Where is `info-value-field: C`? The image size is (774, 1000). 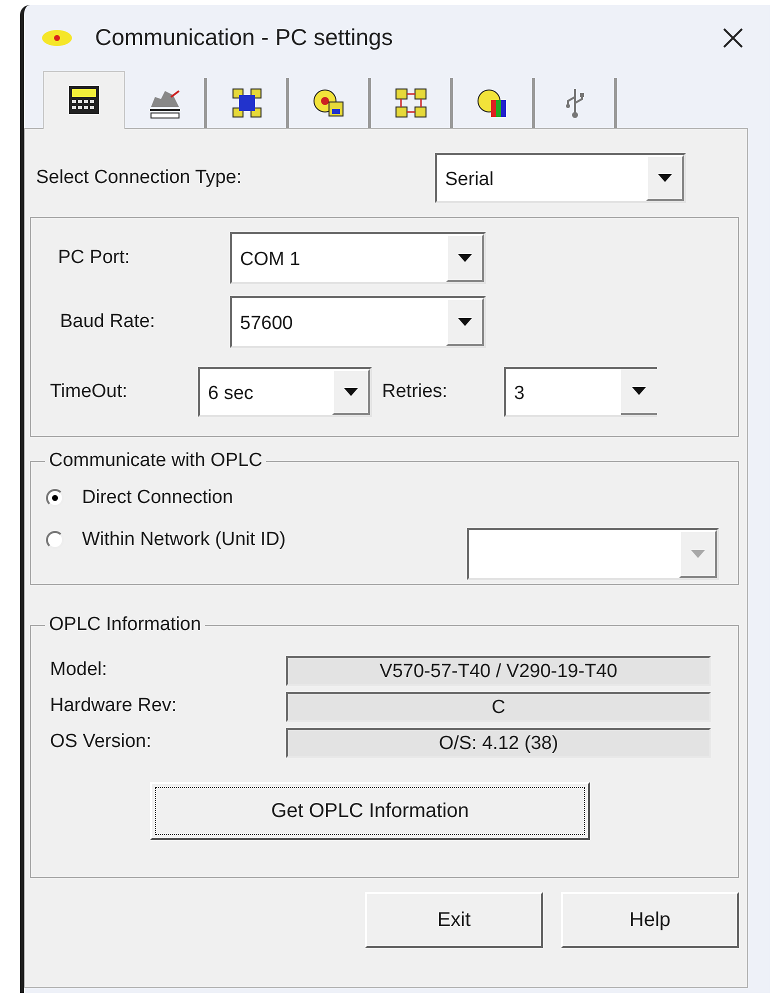 info-value-field: C is located at coordinates (498, 707).